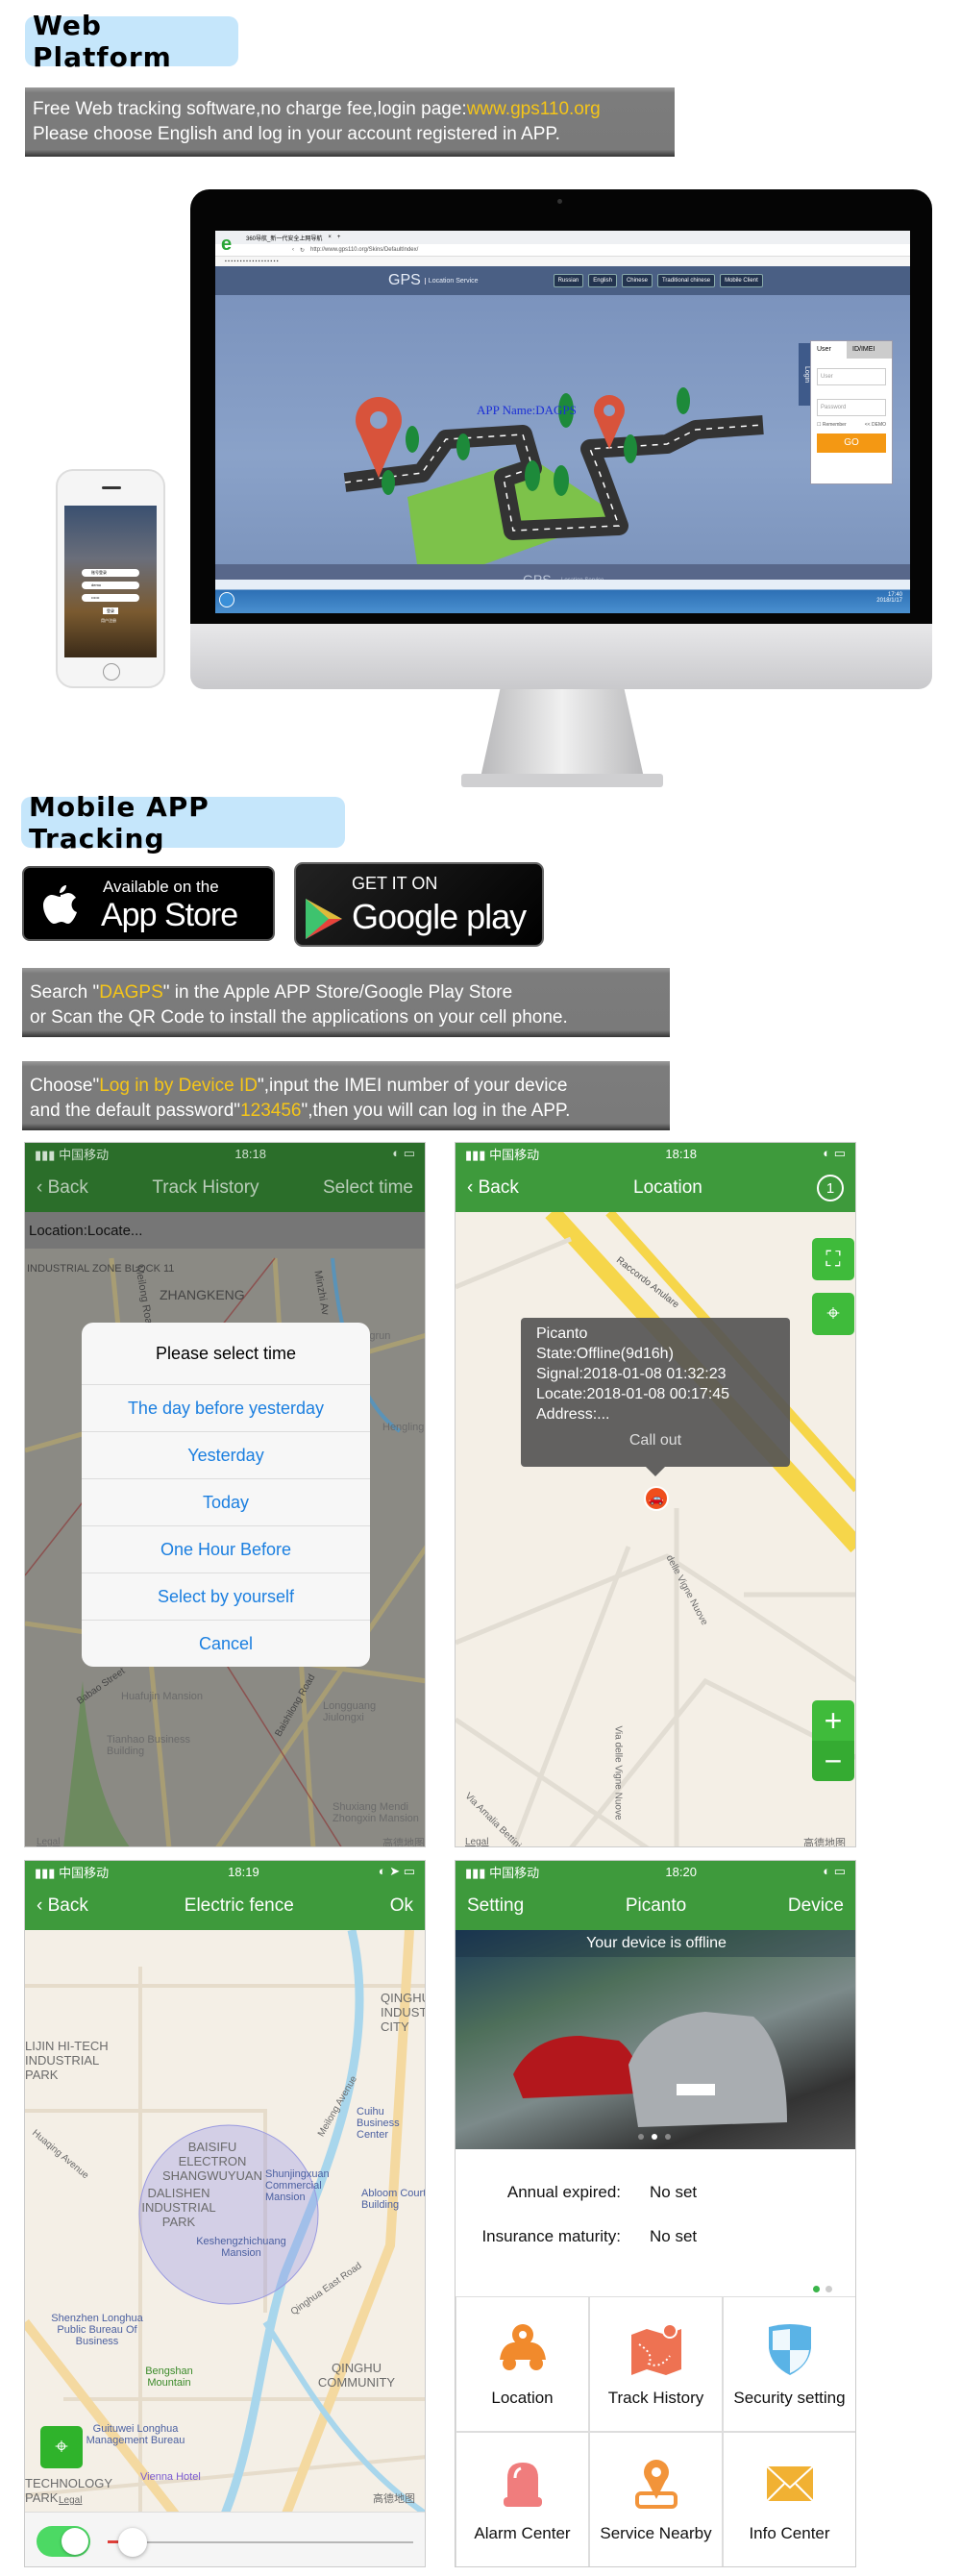 The image size is (961, 2576). Describe the element at coordinates (227, 244) in the screenshot. I see `browser-logo-icon: e` at that location.